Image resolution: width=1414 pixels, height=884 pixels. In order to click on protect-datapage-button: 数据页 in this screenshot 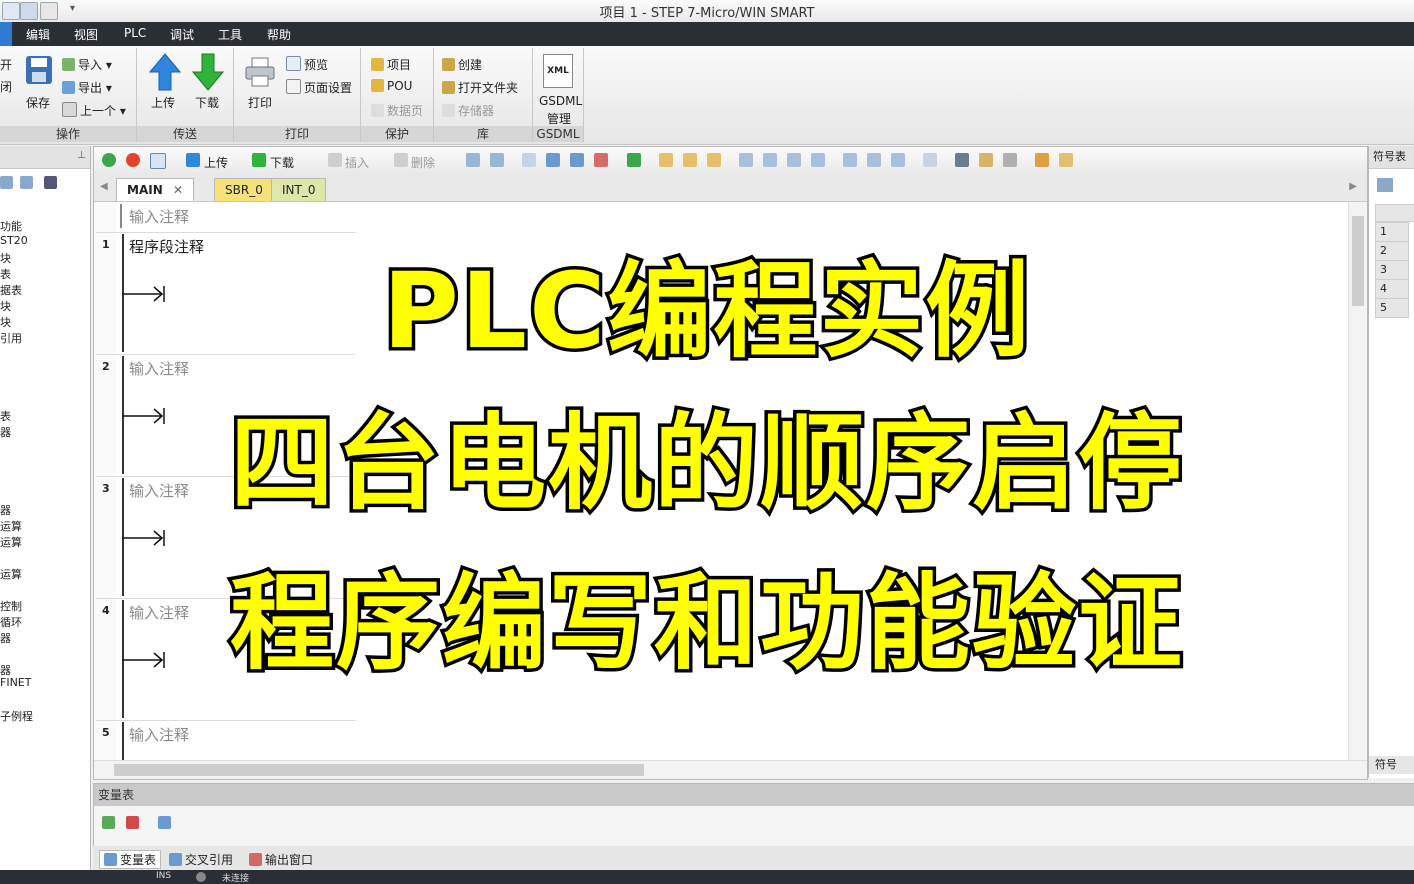, I will do `click(397, 110)`.